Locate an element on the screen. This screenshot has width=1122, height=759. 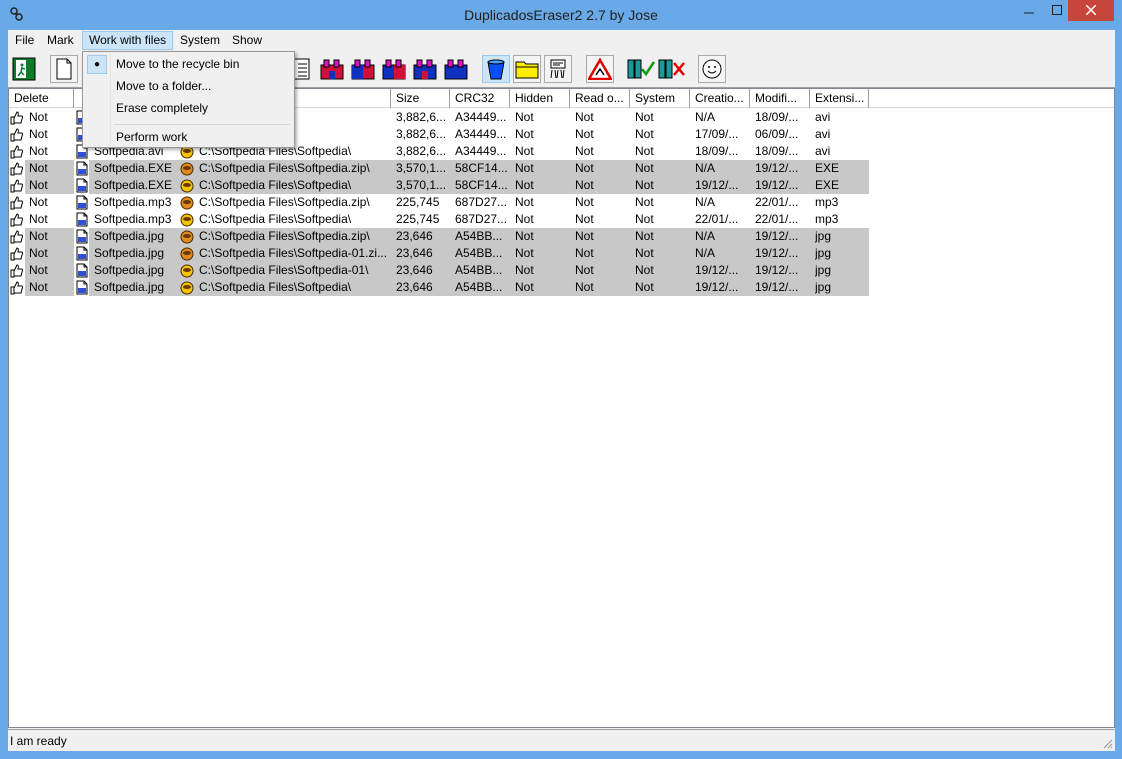
mark-1-button is located at coordinates (332, 69).